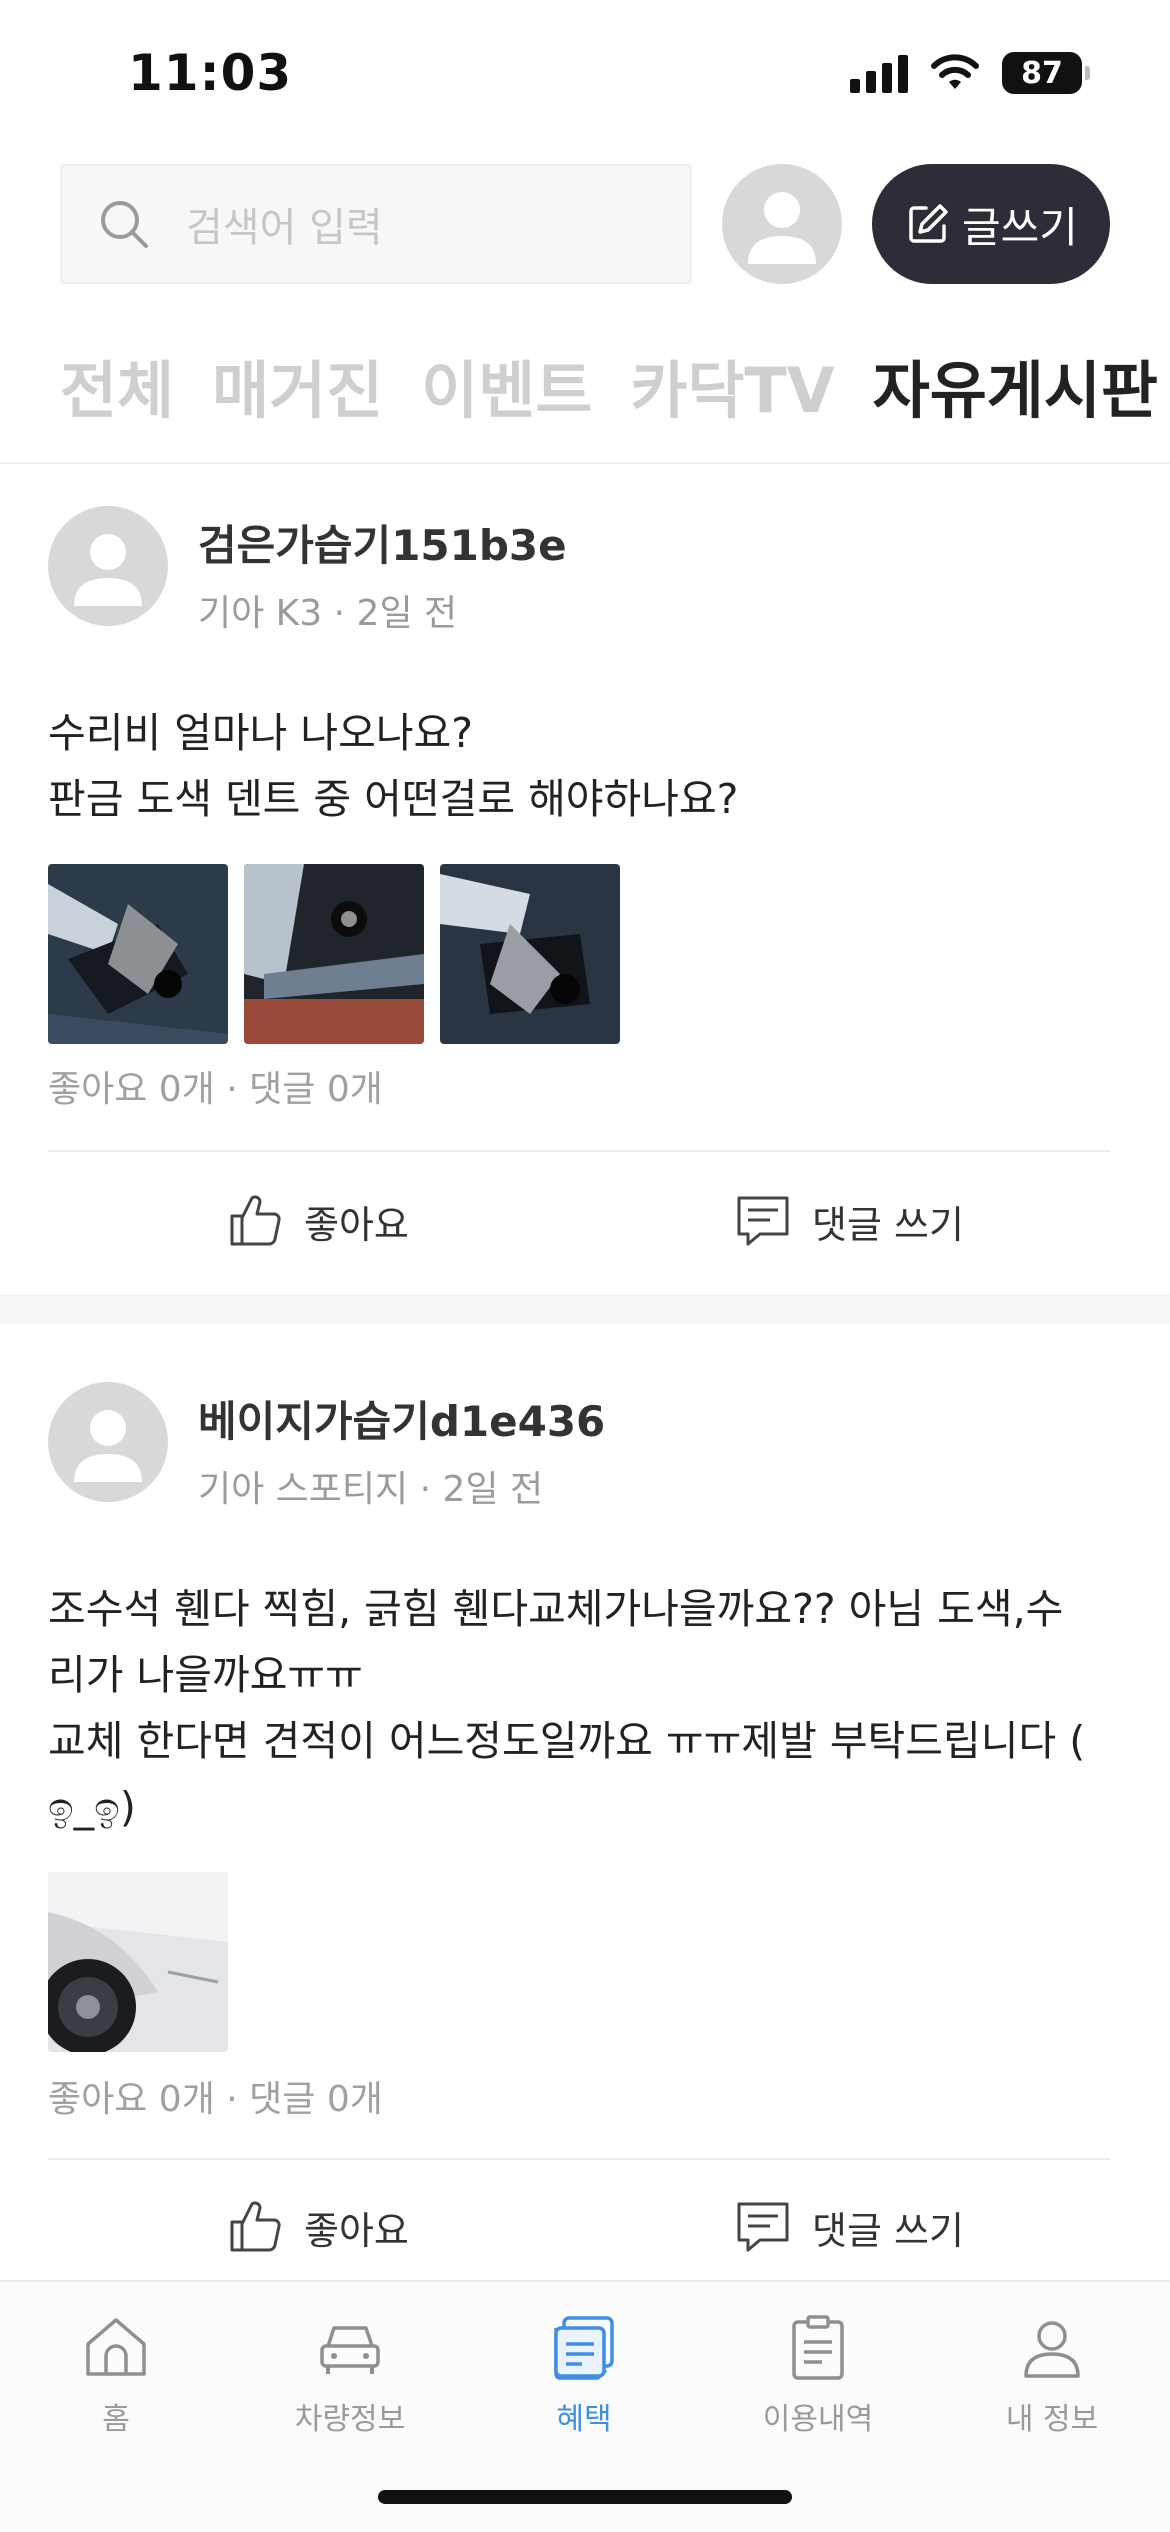  I want to click on write-button-label: 글쓰기, so click(1020, 227).